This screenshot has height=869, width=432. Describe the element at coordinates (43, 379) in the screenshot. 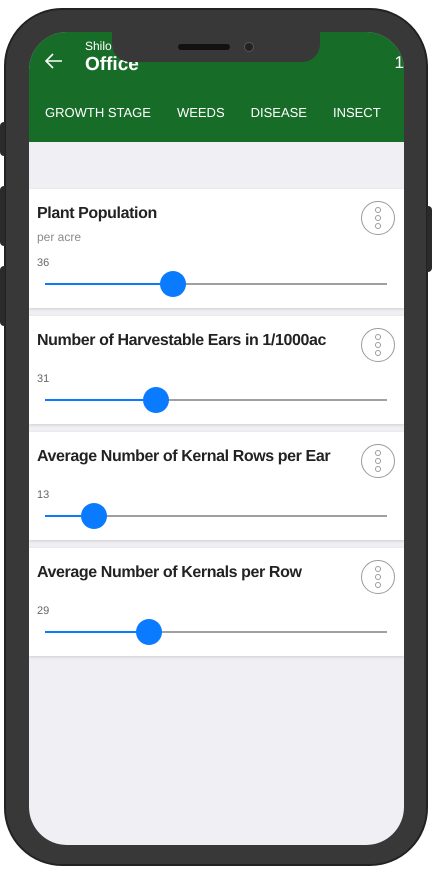

I see `slider-value: 31` at that location.